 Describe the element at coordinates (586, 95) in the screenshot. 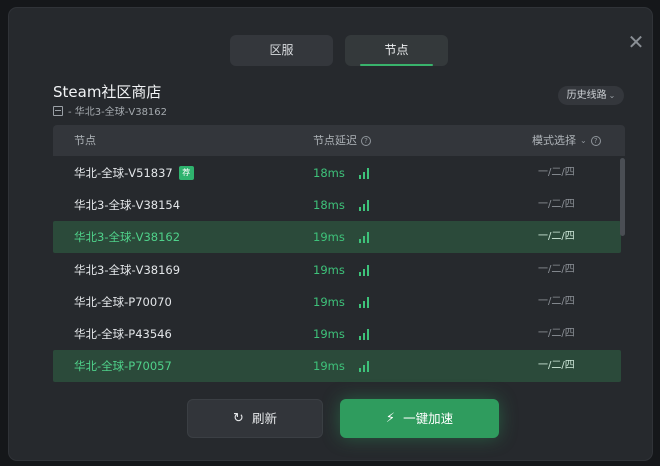

I see `history-route-label: 历史线路` at that location.